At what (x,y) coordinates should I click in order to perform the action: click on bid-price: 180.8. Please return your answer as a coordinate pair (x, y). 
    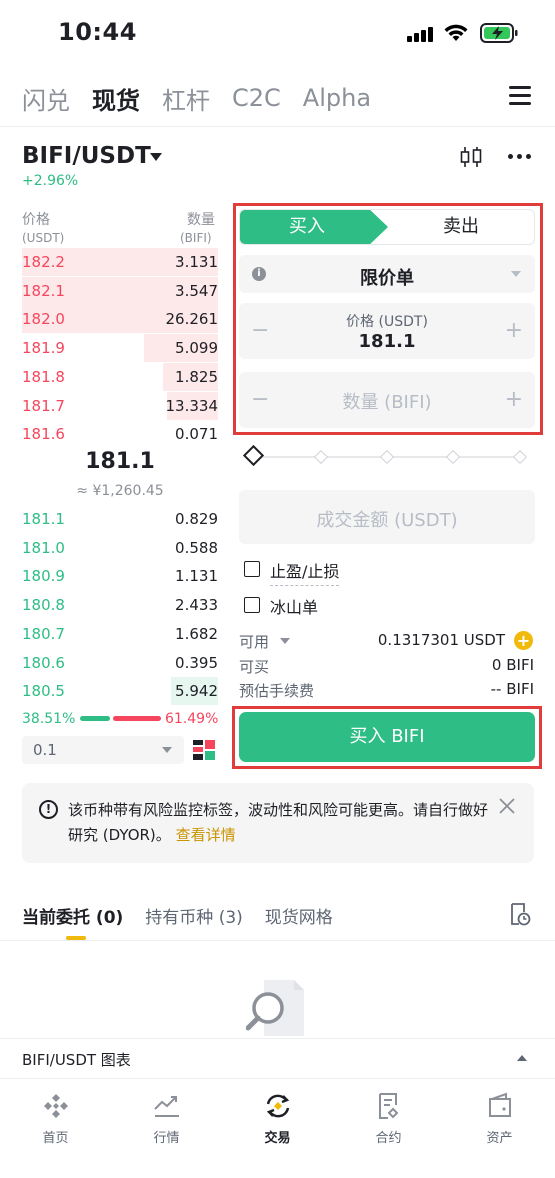
    Looking at the image, I should click on (43, 605).